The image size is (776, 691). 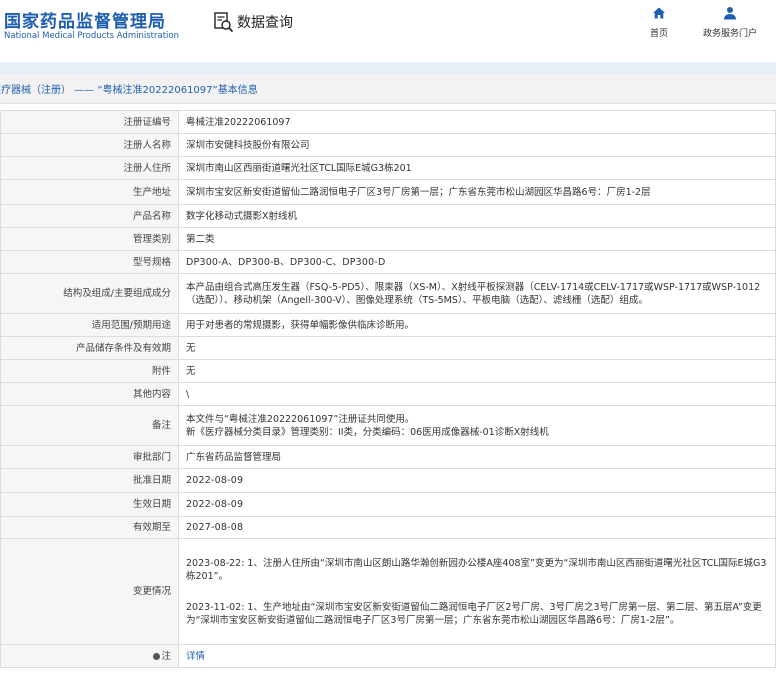 I want to click on table-row: 审批部门 广东省药品监督管理局, so click(x=388, y=457).